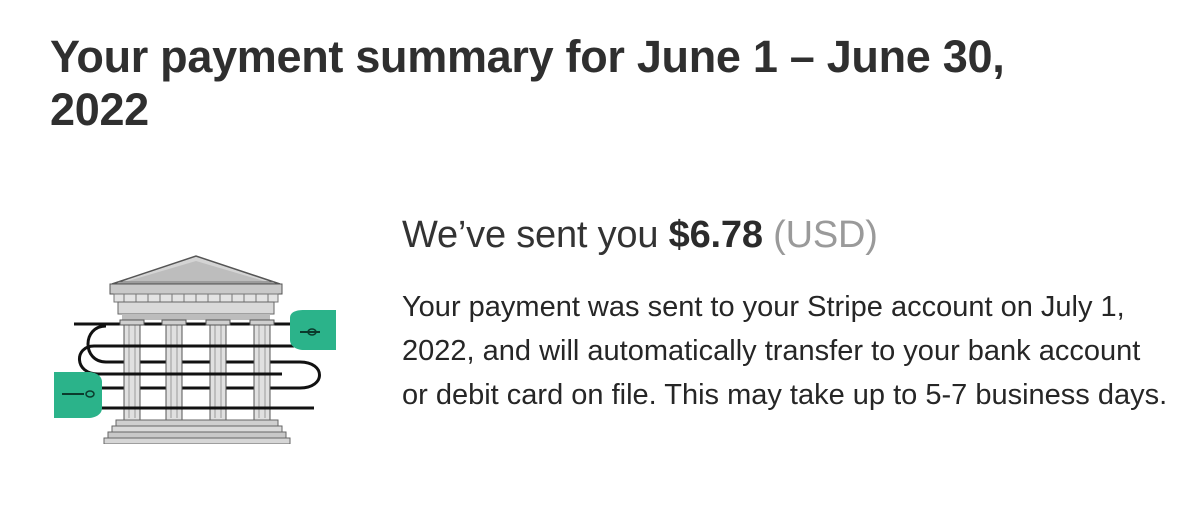 The image size is (1186, 518). I want to click on bank-building-icon, so click(195, 350).